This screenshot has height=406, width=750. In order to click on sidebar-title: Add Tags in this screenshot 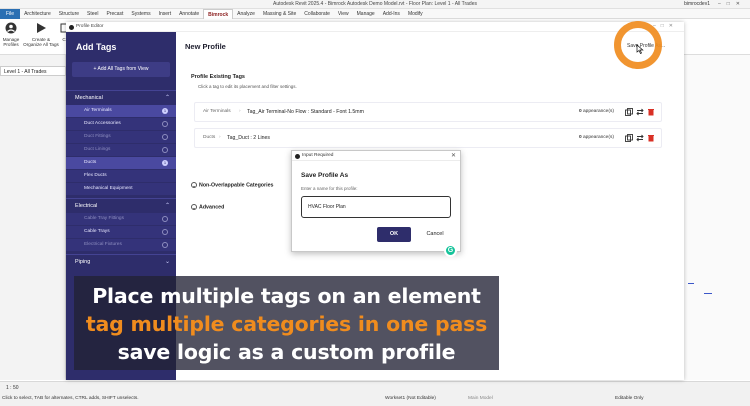, I will do `click(96, 47)`.